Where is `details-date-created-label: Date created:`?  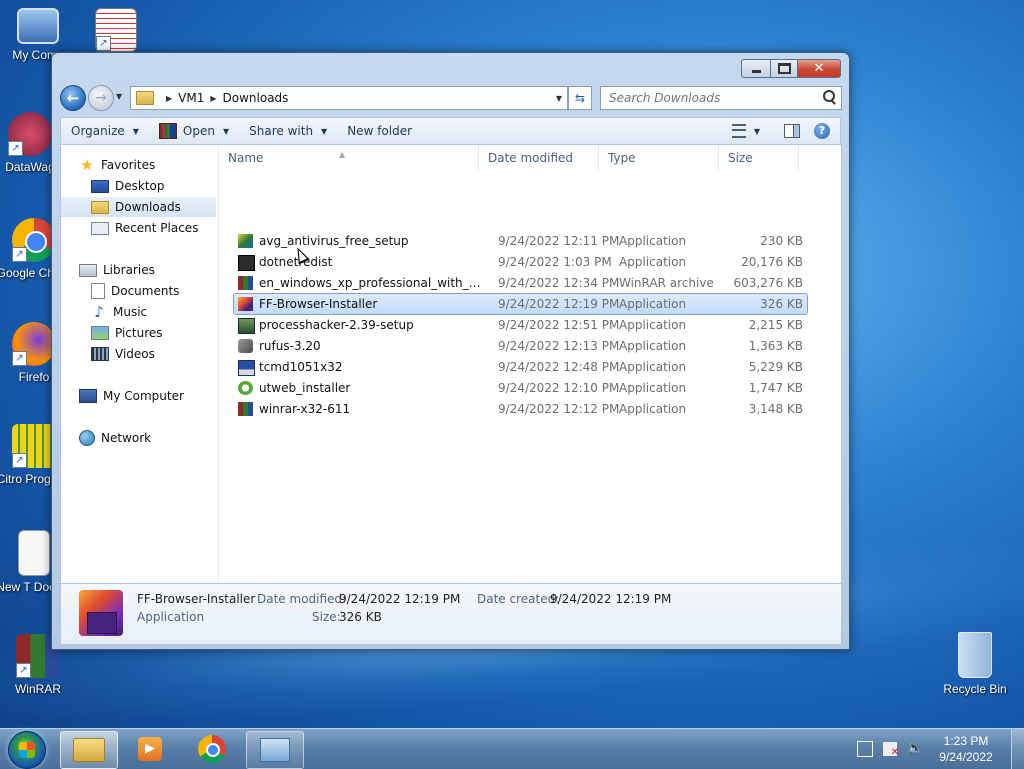
details-date-created-label: Date created: is located at coordinates (518, 599).